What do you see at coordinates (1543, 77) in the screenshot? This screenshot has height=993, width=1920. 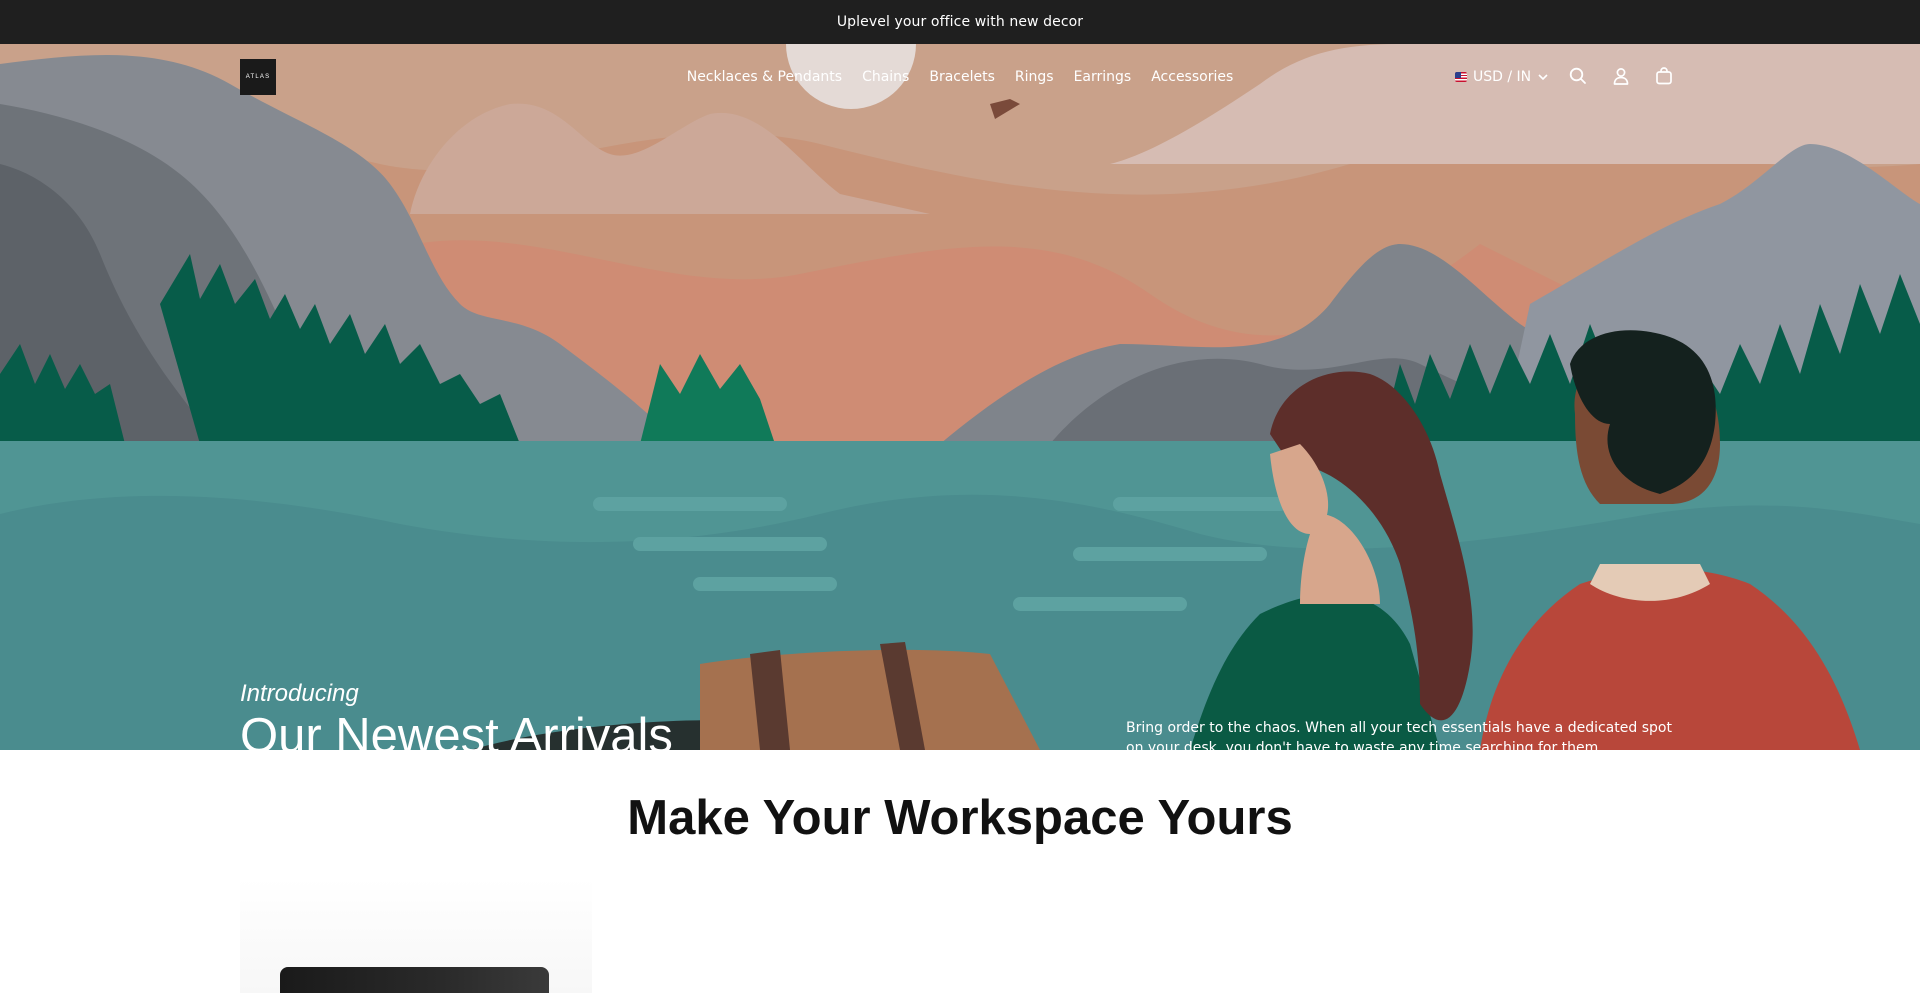 I see `chevron-down-icon` at bounding box center [1543, 77].